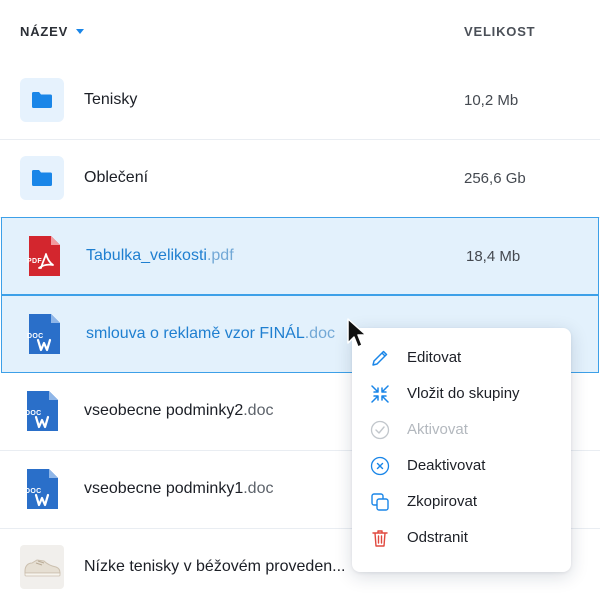 The image size is (600, 600). Describe the element at coordinates (434, 357) in the screenshot. I see `menu-item-label: Editovat` at that location.